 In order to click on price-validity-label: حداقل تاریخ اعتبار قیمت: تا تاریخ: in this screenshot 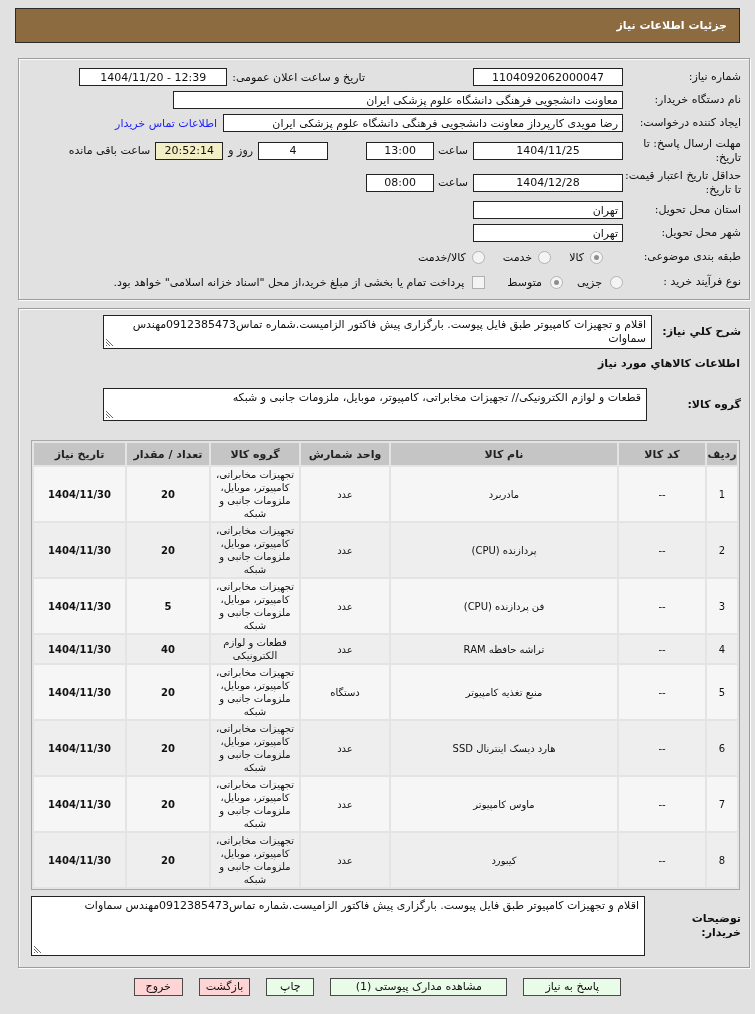, I will do `click(683, 182)`.